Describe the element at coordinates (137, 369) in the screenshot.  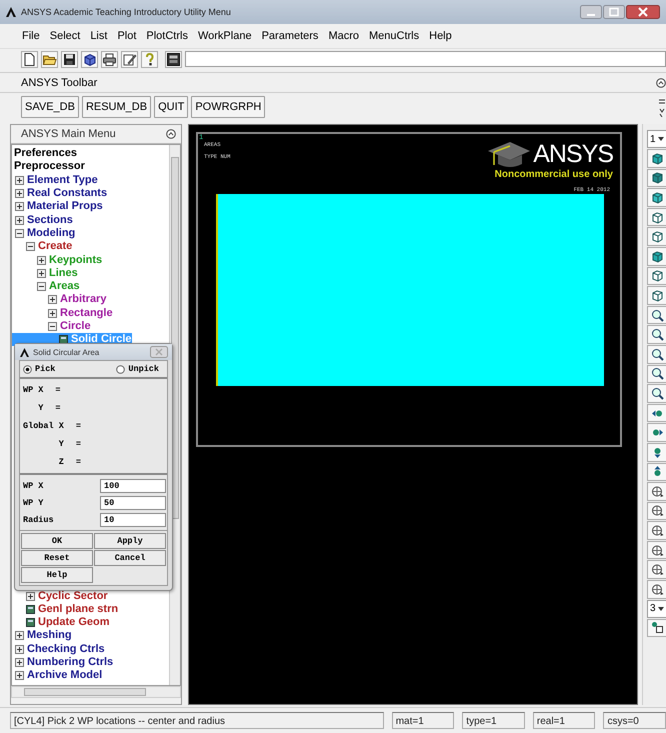
I see `radio-option: Unpick` at that location.